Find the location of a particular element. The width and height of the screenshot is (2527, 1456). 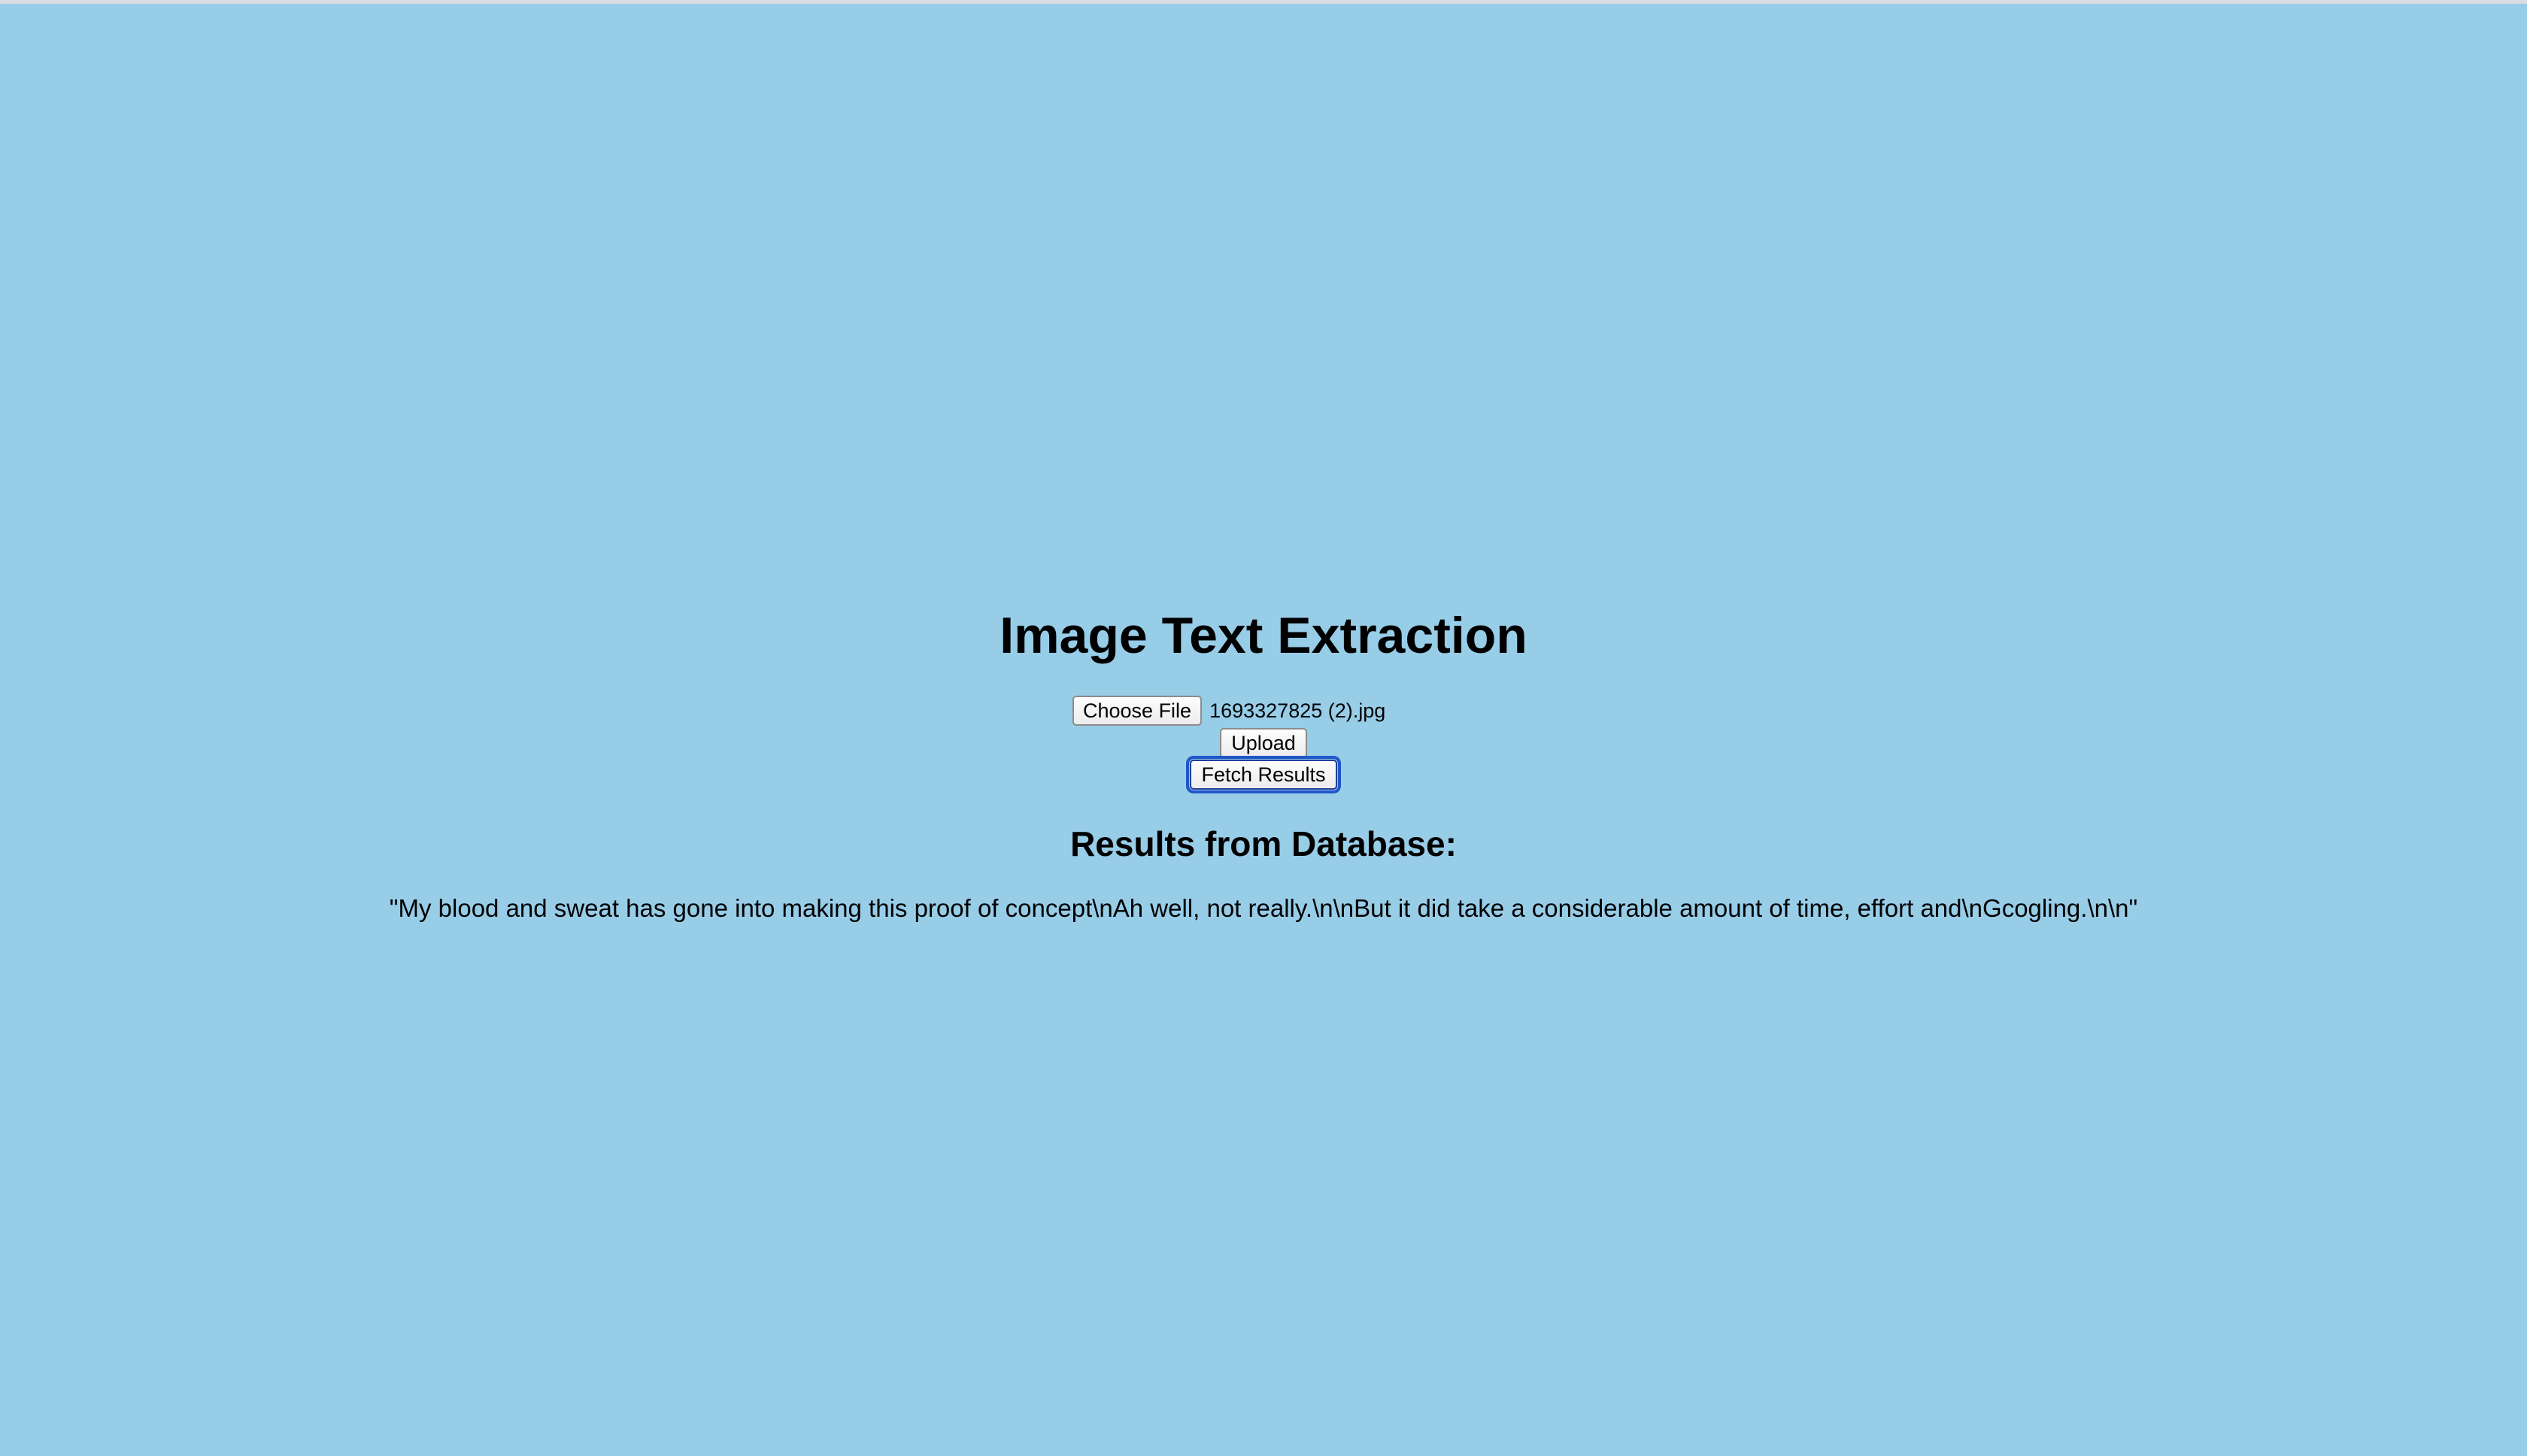

file-input: Choose File 1693327825 (2).jpg is located at coordinates (1228, 710).